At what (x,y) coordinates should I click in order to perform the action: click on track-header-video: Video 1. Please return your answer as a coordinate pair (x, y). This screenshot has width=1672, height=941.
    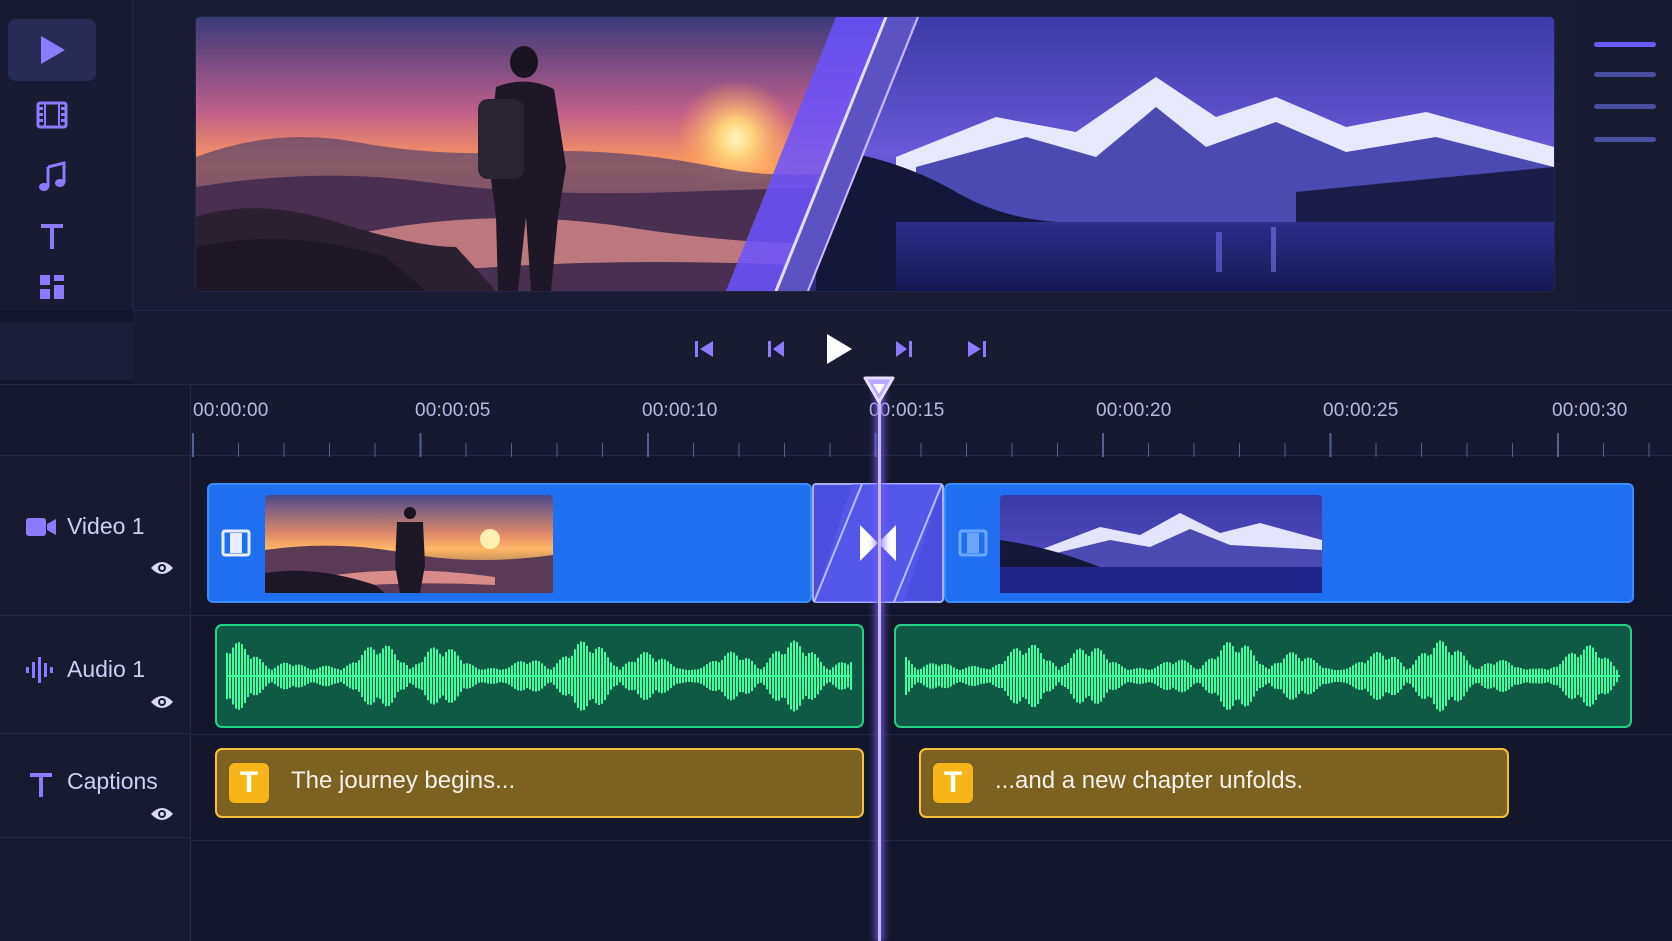
    Looking at the image, I should click on (95, 536).